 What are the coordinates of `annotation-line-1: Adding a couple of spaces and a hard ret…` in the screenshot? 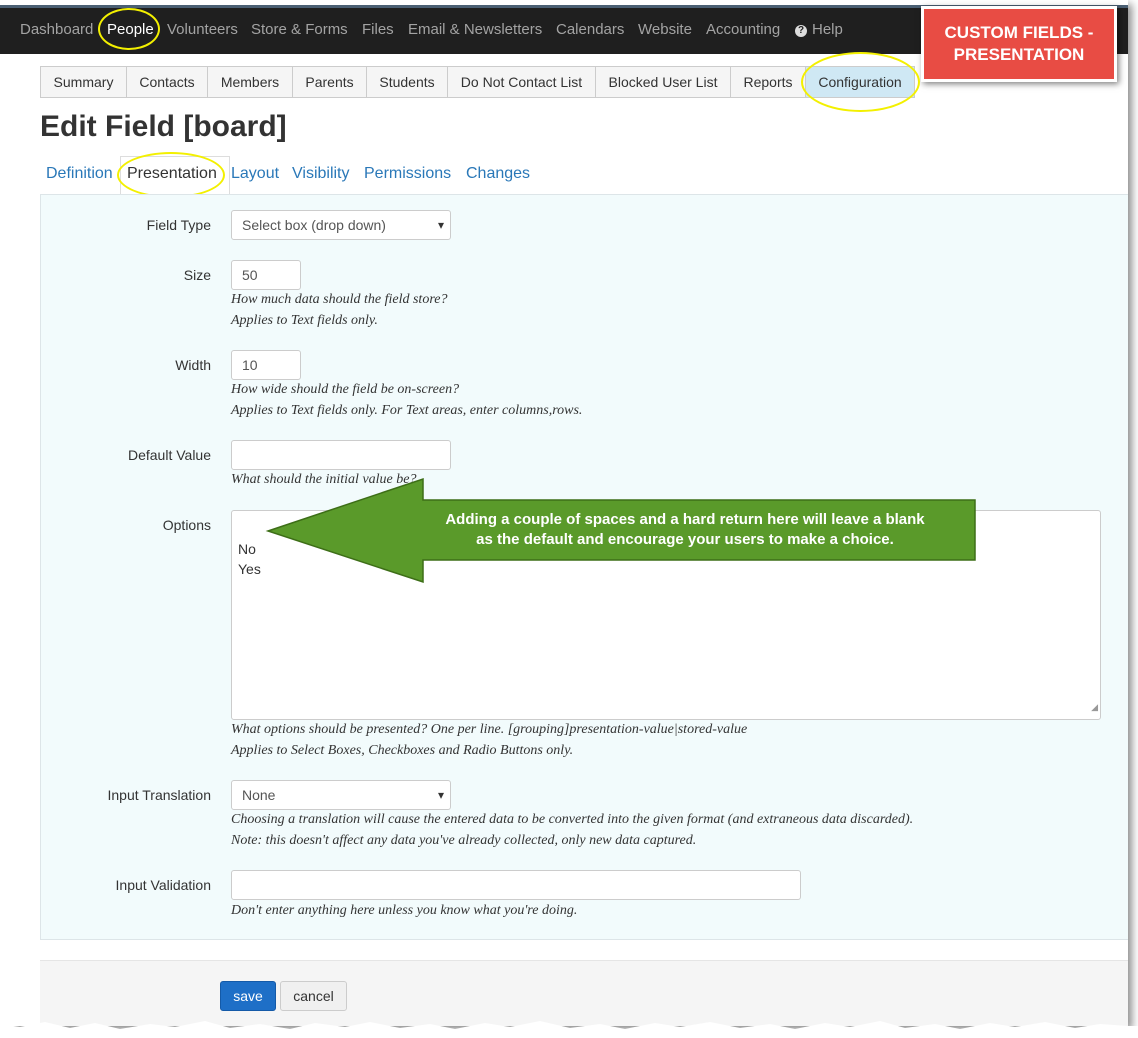 It's located at (685, 519).